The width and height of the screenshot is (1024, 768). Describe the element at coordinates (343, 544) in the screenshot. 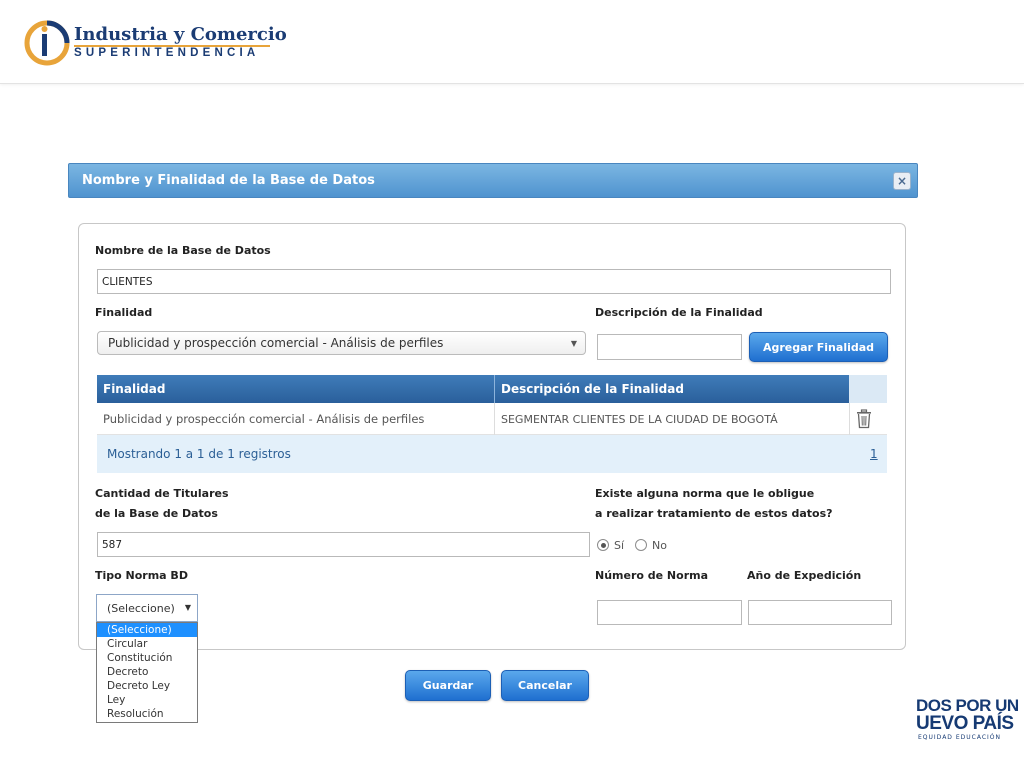

I see `cantidad-input: 587` at that location.